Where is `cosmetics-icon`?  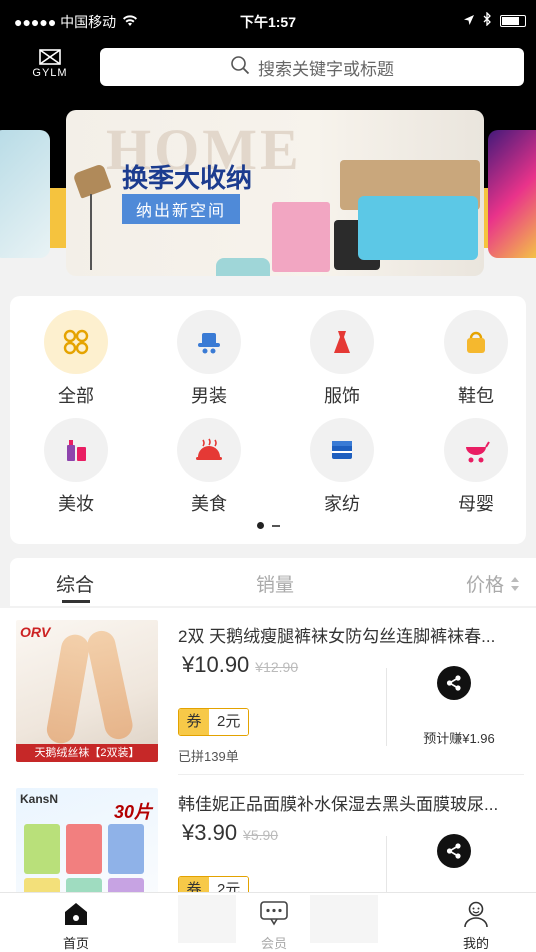
cosmetics-icon is located at coordinates (76, 450).